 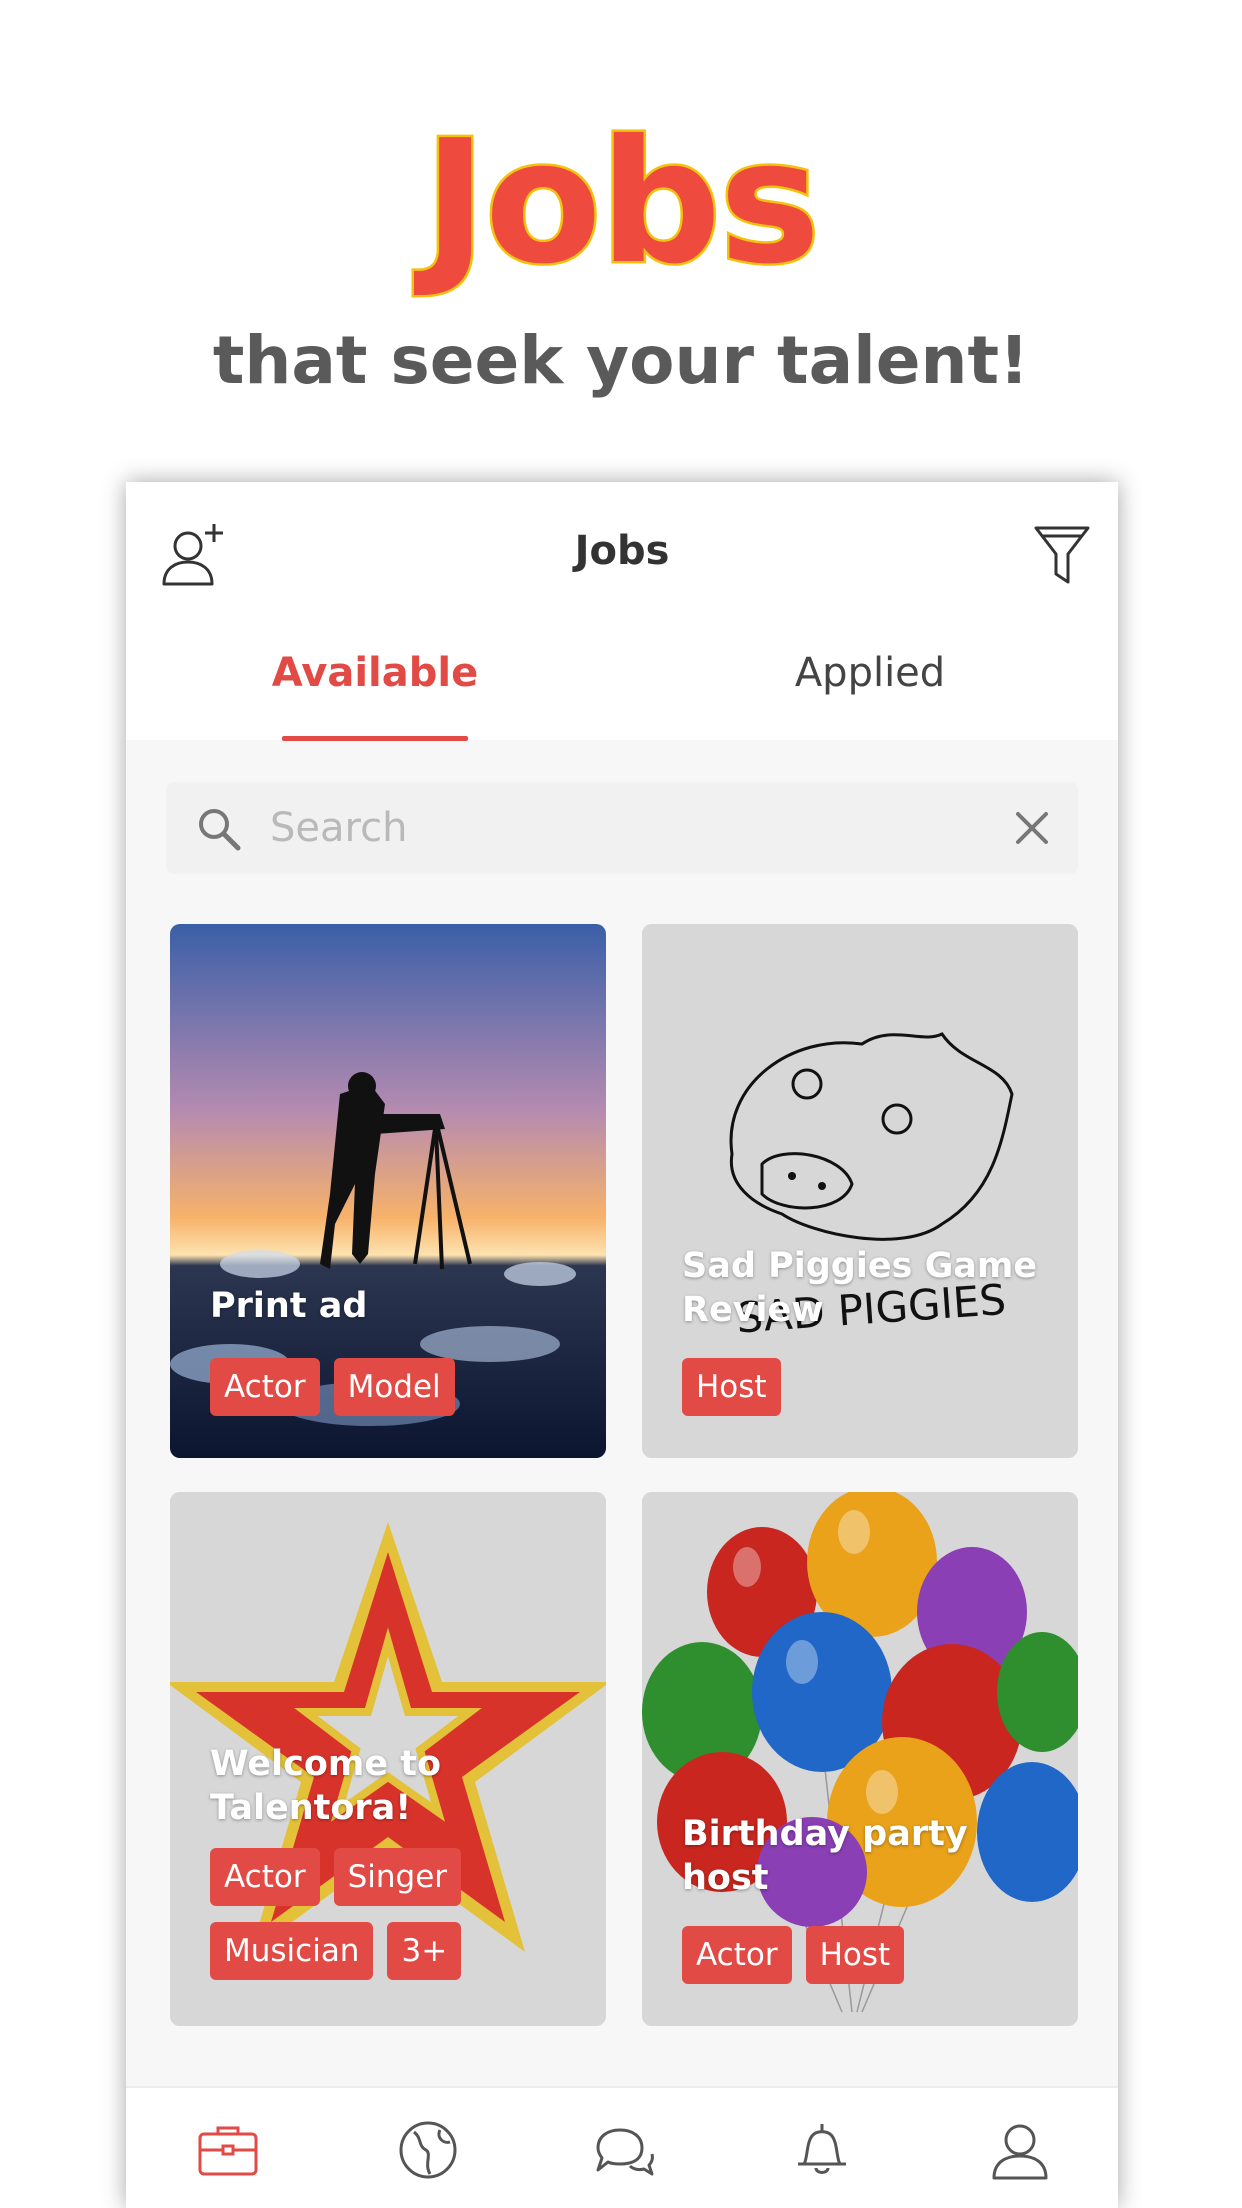 I want to click on job-title: Print ad, so click(x=289, y=1306).